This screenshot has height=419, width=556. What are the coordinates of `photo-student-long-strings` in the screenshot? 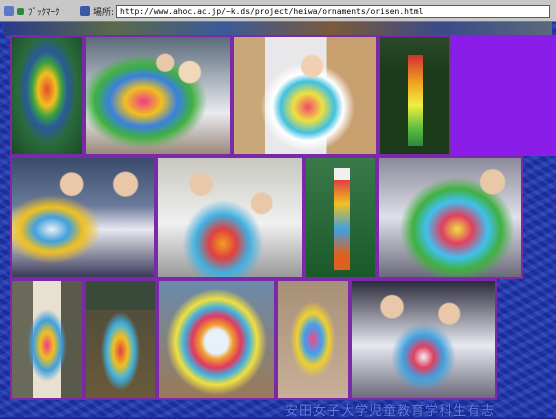 It's located at (450, 217).